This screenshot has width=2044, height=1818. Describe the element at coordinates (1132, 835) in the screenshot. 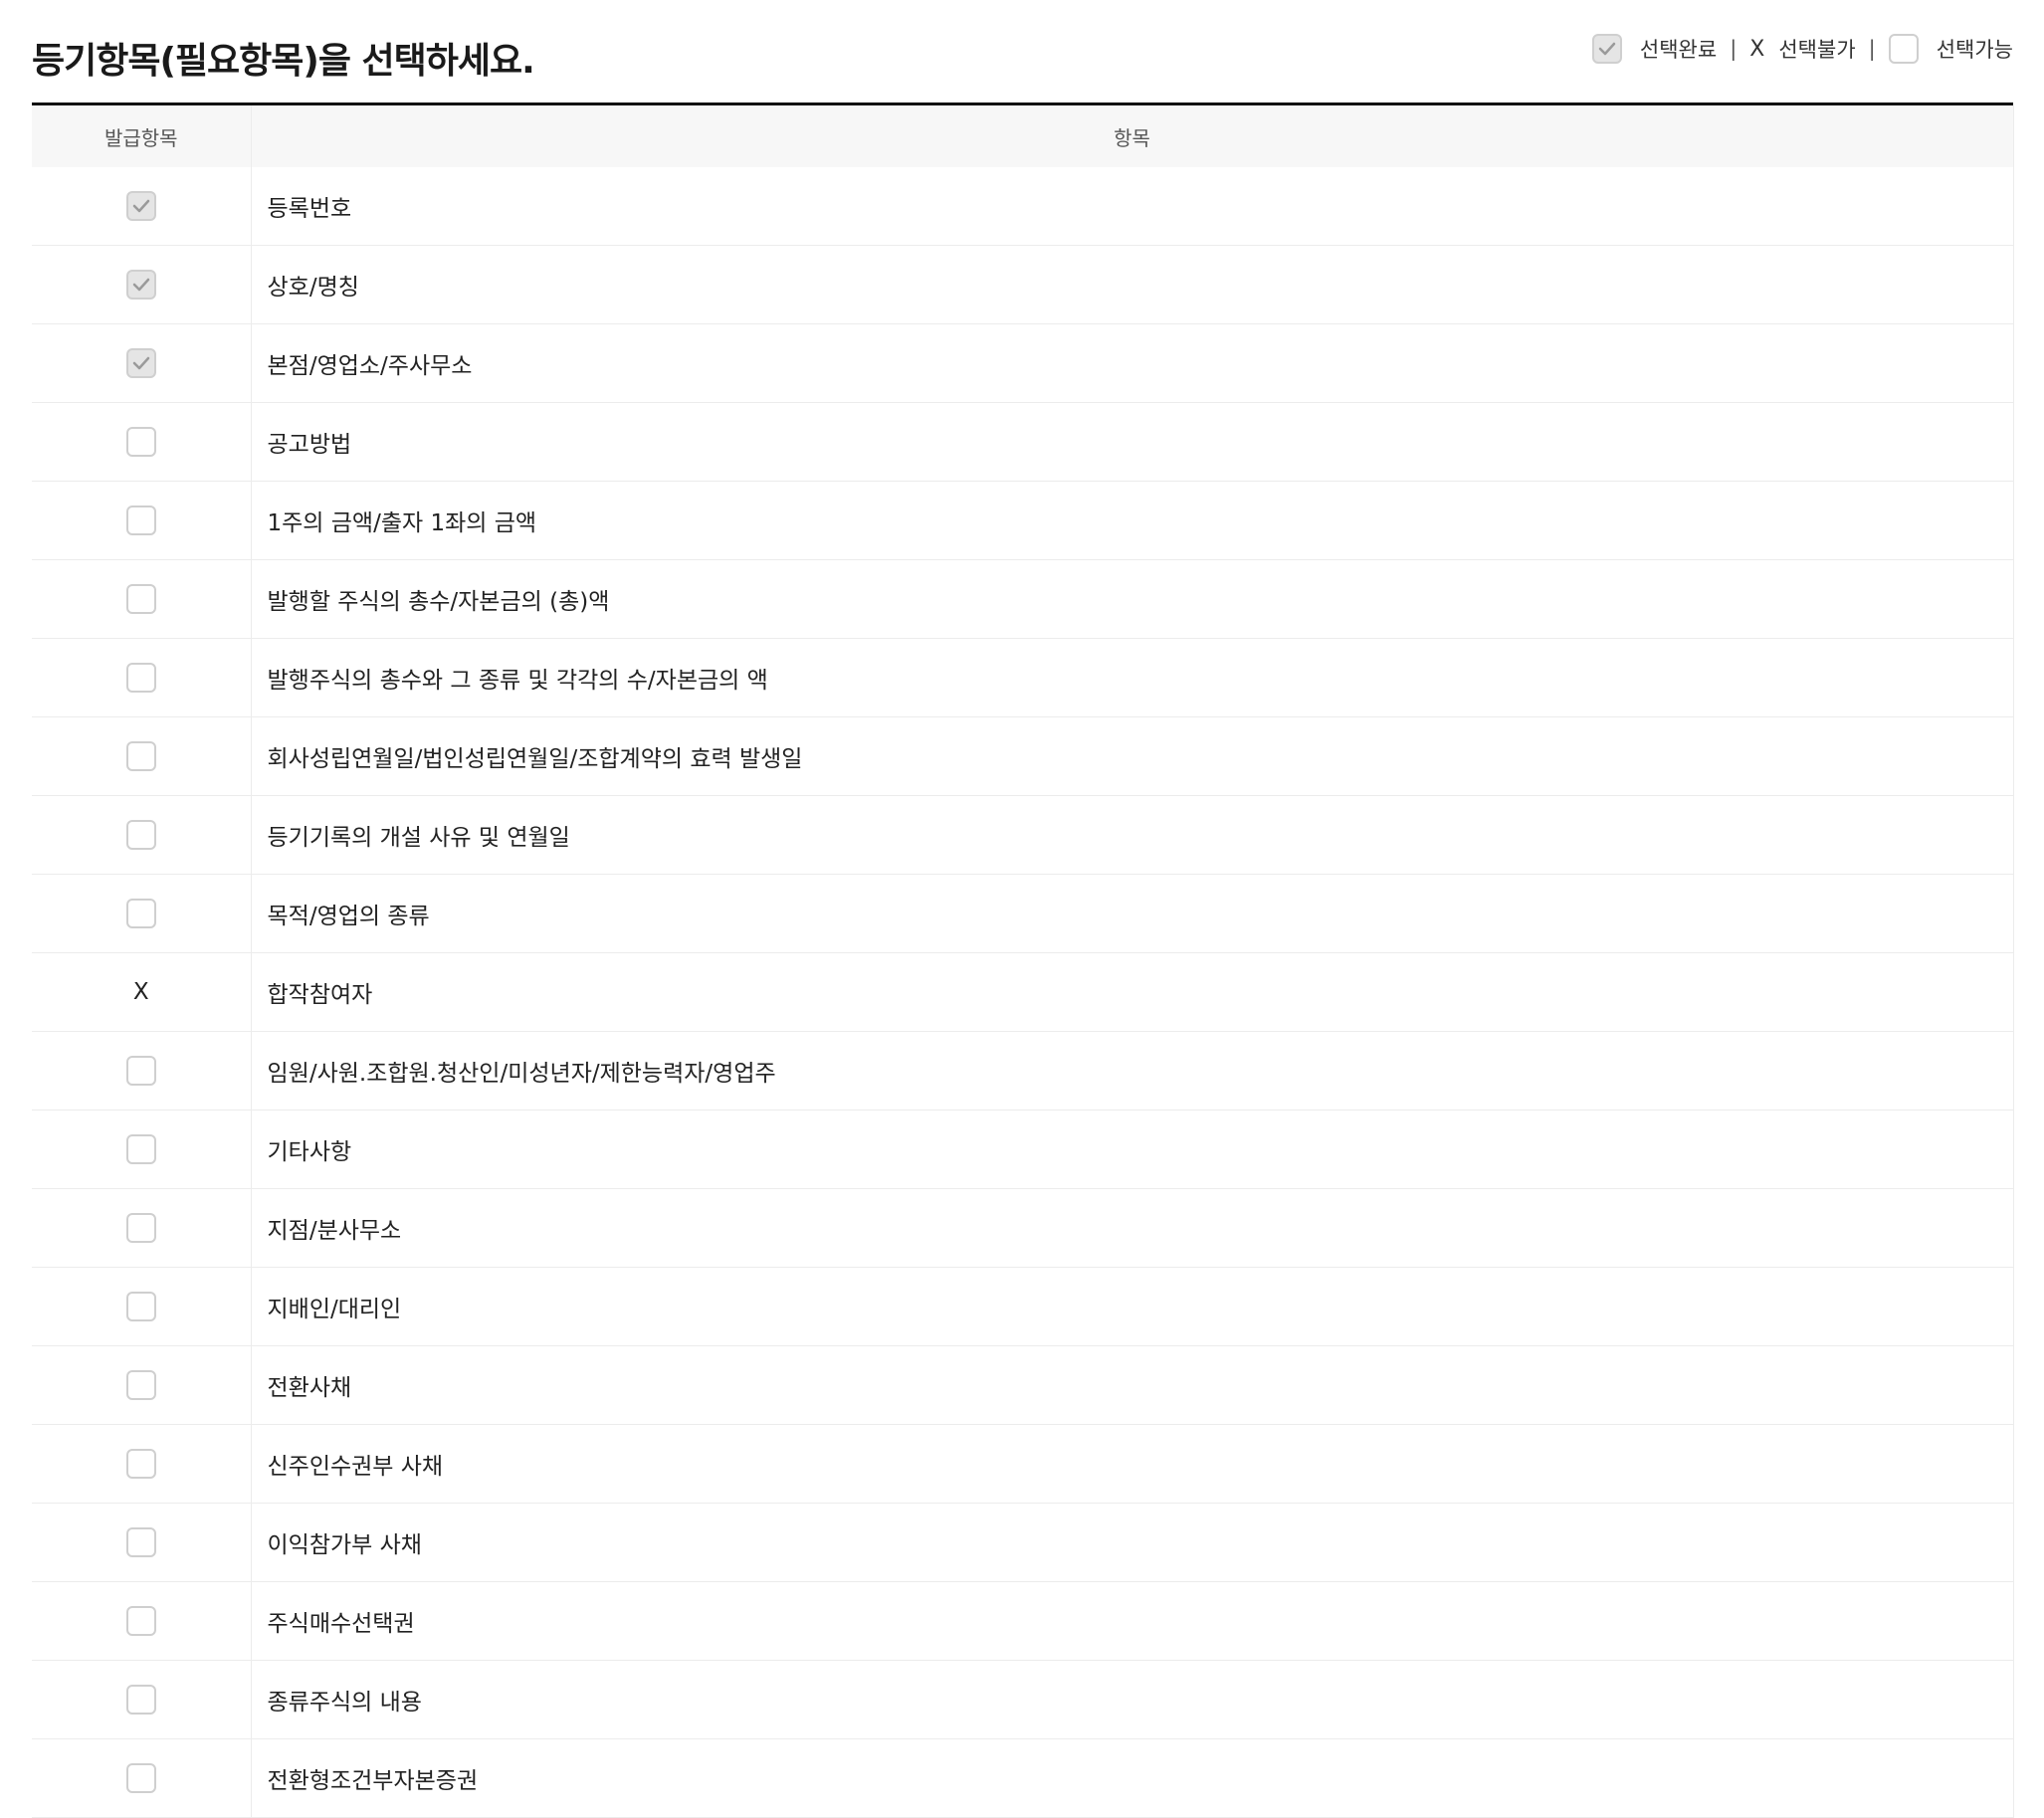

I see `row-item-label: 등기기록의 개설 사유 및 연월일` at that location.